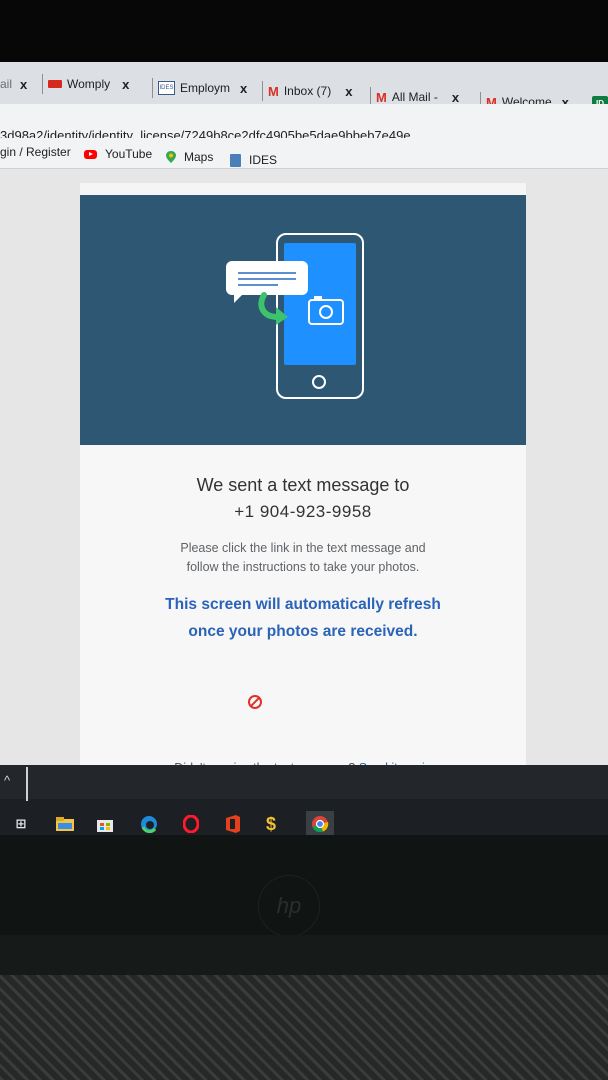 The width and height of the screenshot is (608, 1080). What do you see at coordinates (21, 824) in the screenshot?
I see `task-view-icon: ⊞` at bounding box center [21, 824].